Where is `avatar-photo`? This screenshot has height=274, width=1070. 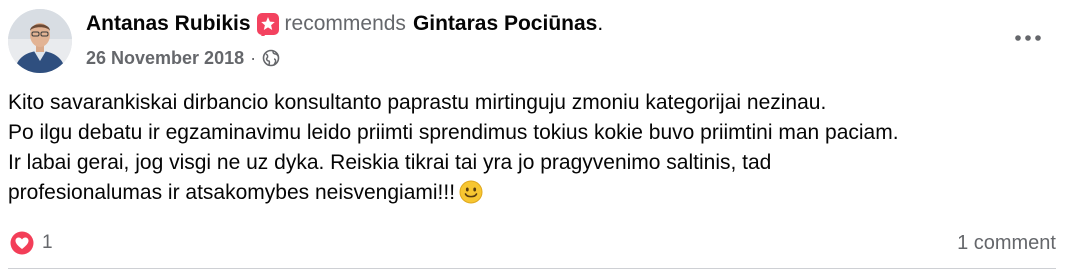 avatar-photo is located at coordinates (40, 41).